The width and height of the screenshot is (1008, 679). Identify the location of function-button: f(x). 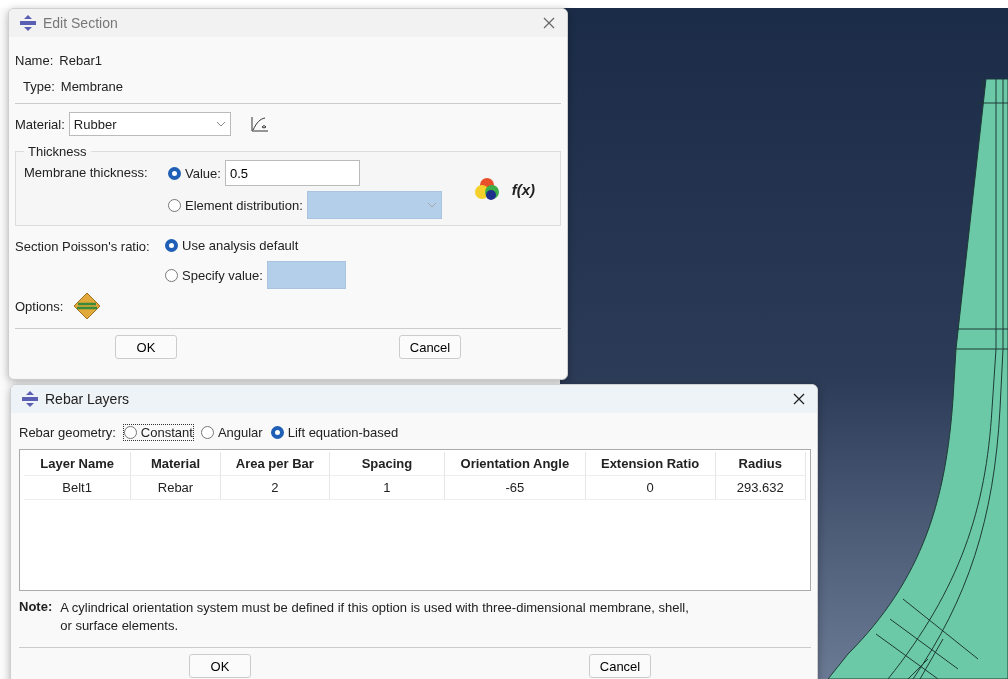
(523, 189).